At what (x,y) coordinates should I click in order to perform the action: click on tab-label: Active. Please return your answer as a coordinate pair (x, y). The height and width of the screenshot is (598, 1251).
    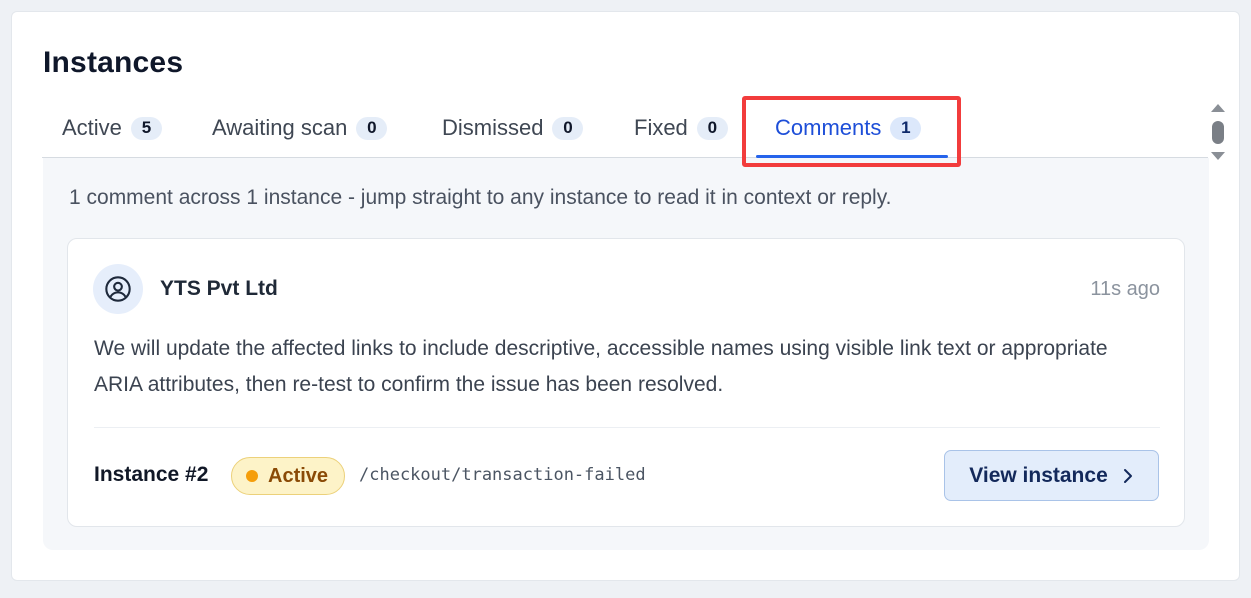
    Looking at the image, I should click on (92, 127).